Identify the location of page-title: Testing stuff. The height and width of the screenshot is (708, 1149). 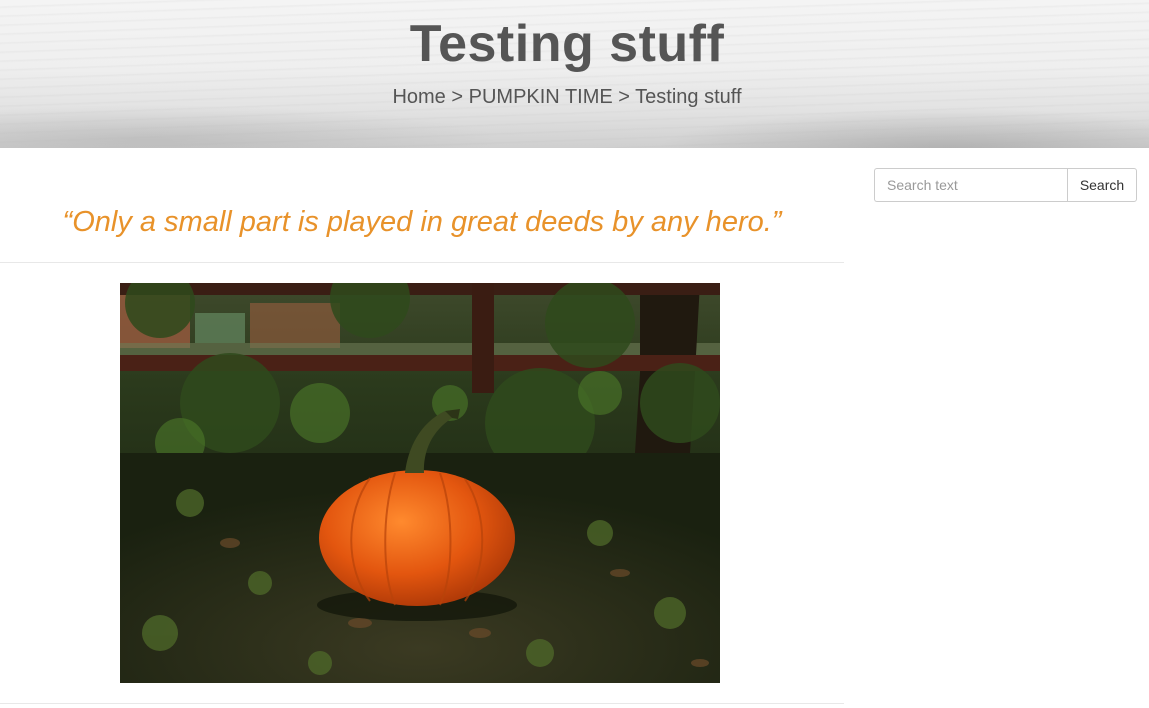
(567, 44).